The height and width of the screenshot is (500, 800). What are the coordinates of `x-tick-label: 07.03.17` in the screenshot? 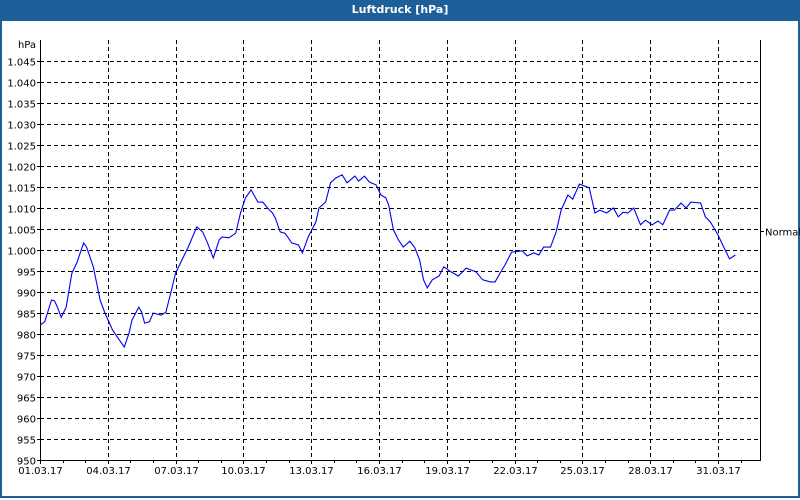 It's located at (176, 471).